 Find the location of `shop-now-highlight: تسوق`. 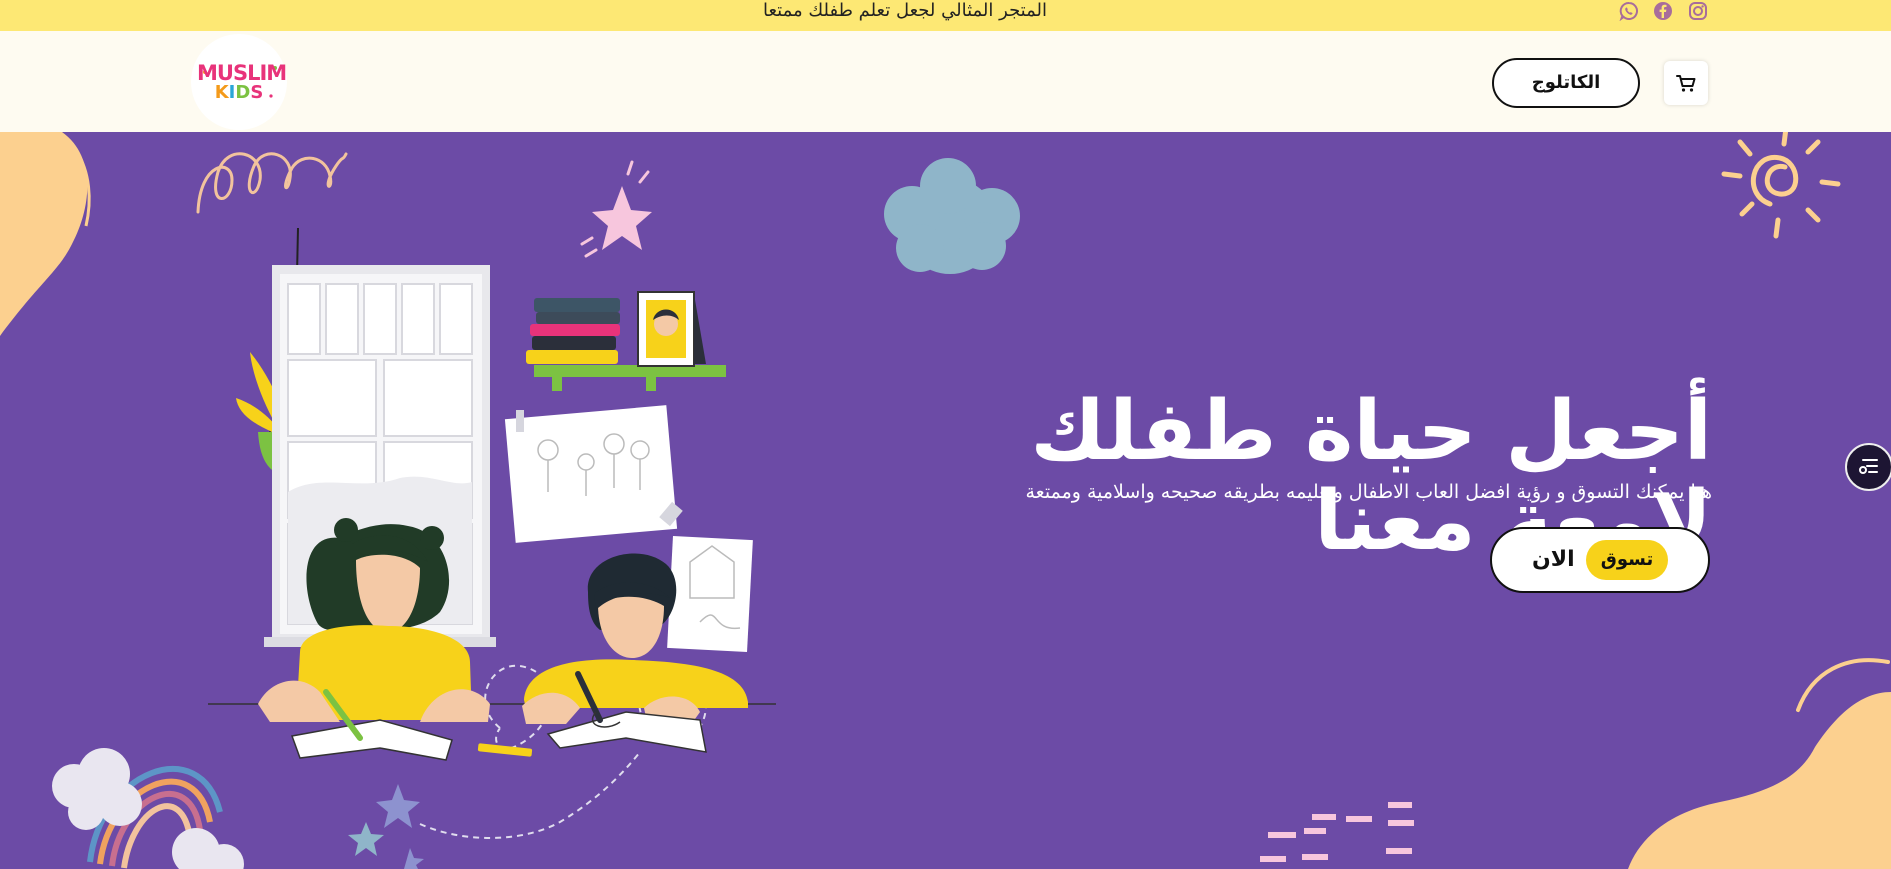

shop-now-highlight: تسوق is located at coordinates (1627, 560).